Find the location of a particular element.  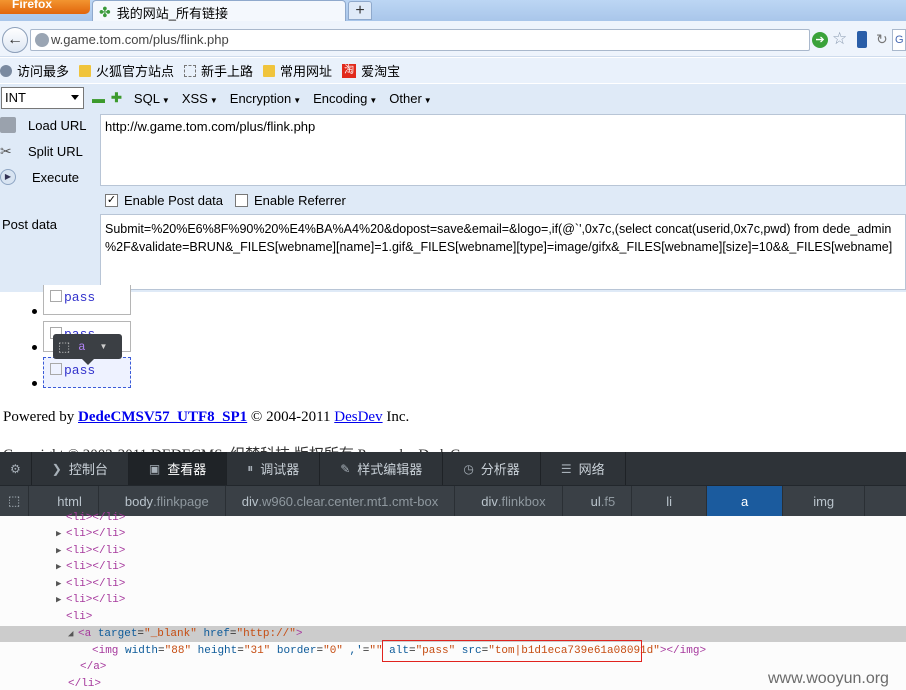

menu-sql: SQL ▼ is located at coordinates (152, 98).